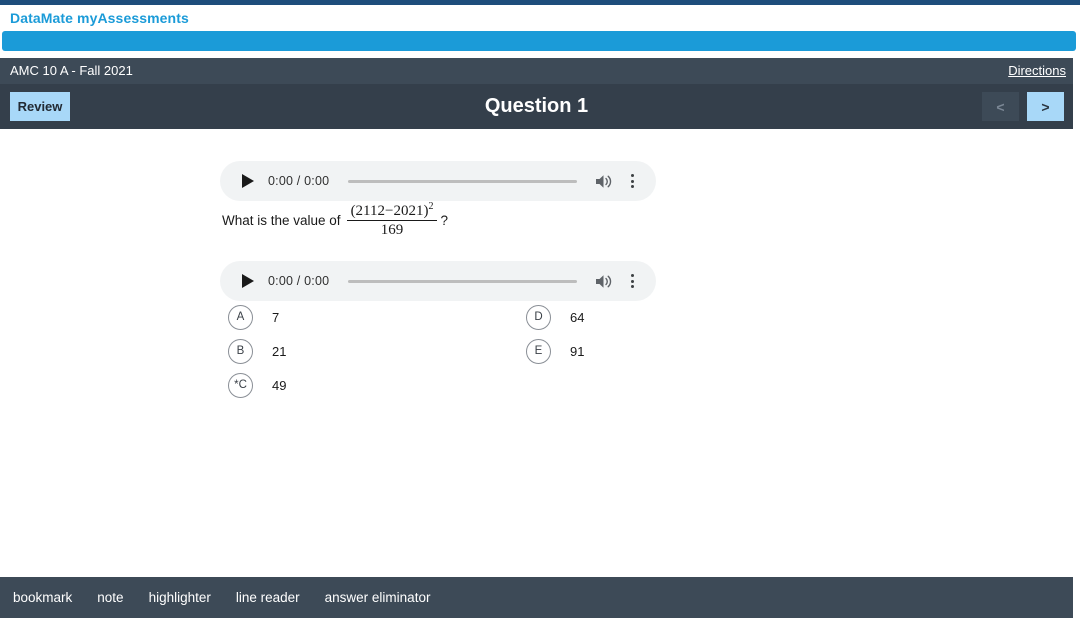 This screenshot has height=618, width=1080. What do you see at coordinates (1023, 106) in the screenshot?
I see `question-nav-group: < >` at bounding box center [1023, 106].